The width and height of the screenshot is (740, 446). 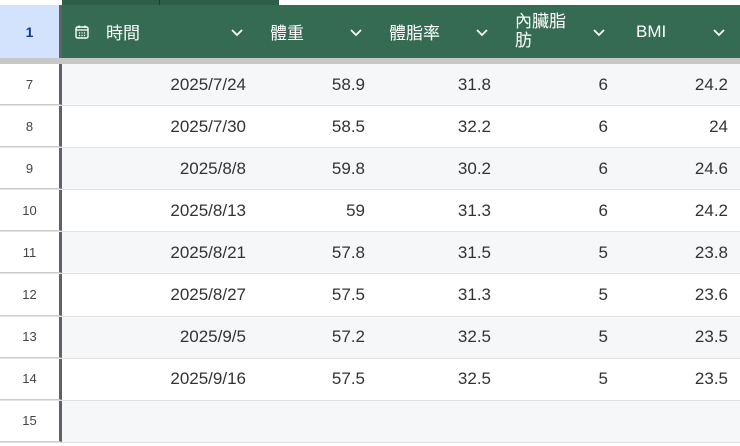 I want to click on table-row: 13 2025/9/5 57.2 32.5 5 23.5, so click(x=370, y=337).